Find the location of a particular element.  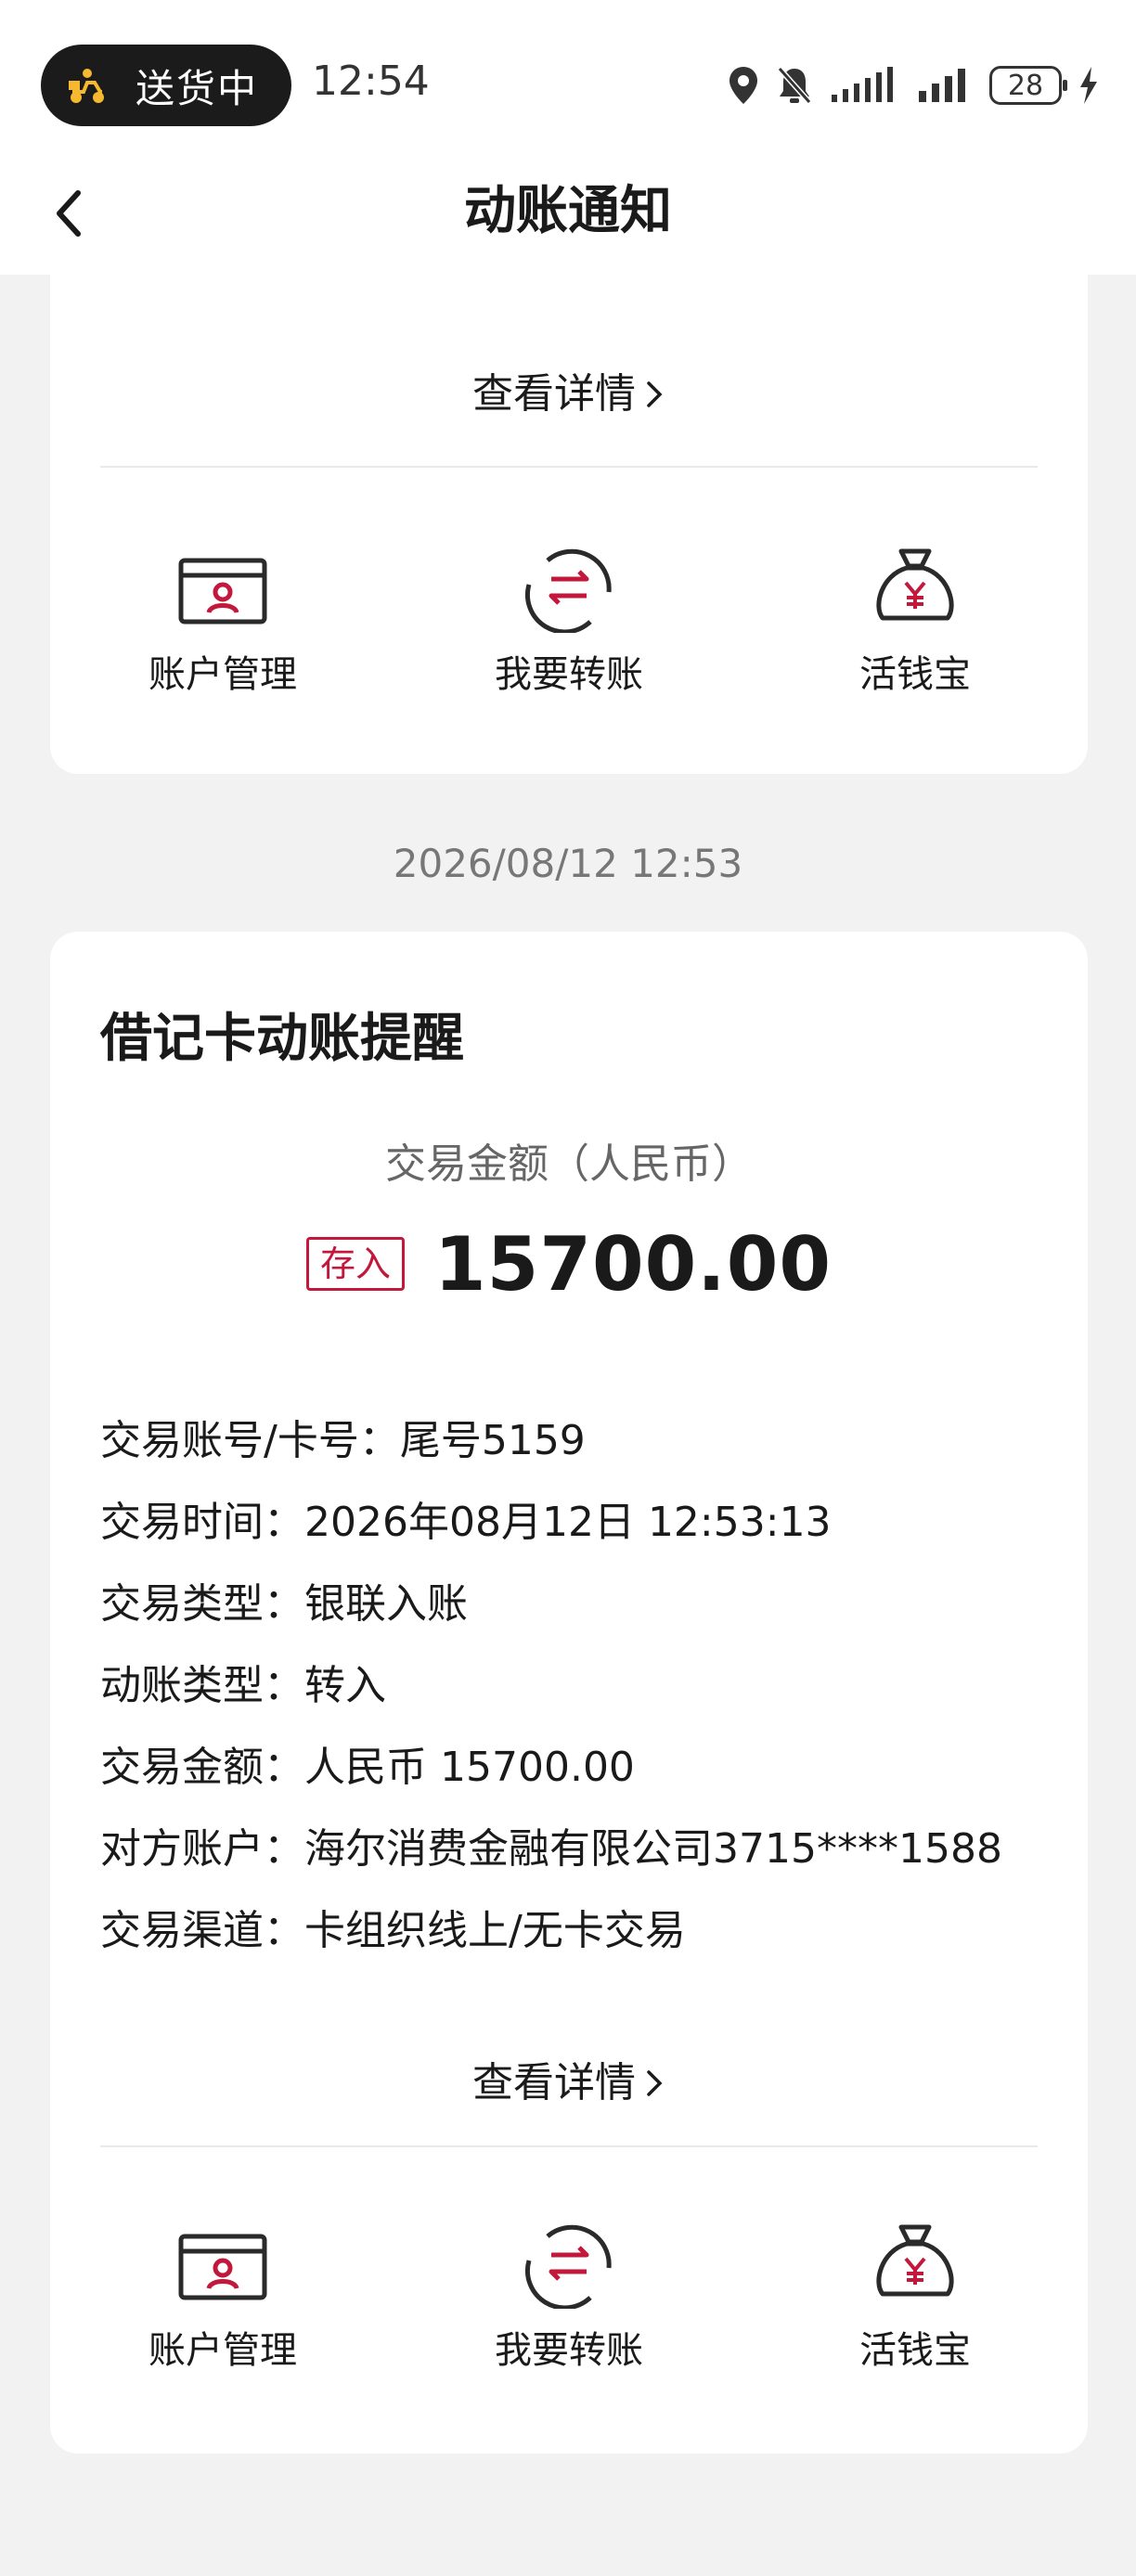

detail-key: 交易类型： is located at coordinates (202, 1604).